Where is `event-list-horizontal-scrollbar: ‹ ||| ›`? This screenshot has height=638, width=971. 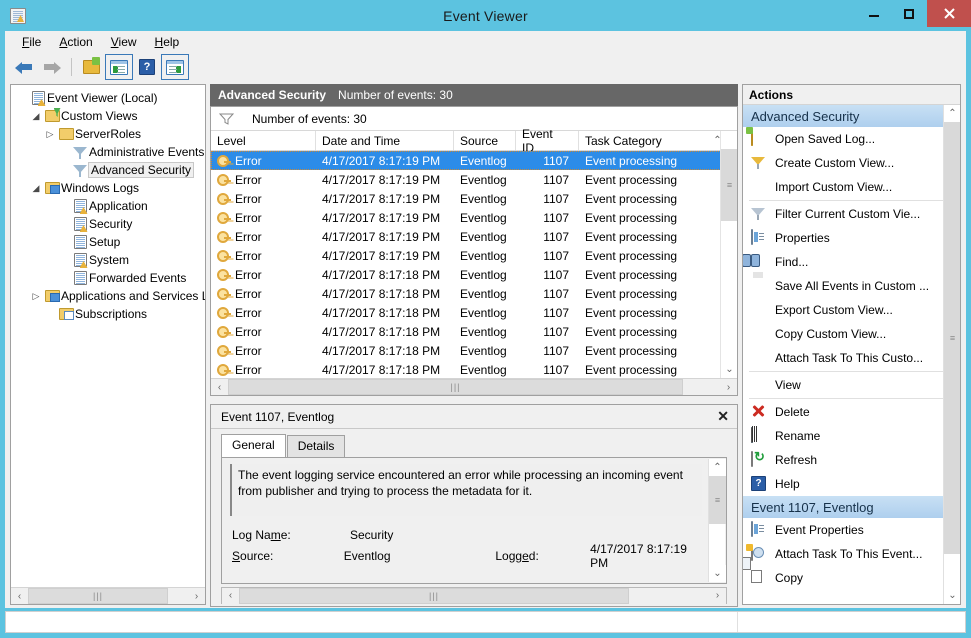 event-list-horizontal-scrollbar: ‹ ||| › is located at coordinates (474, 386).